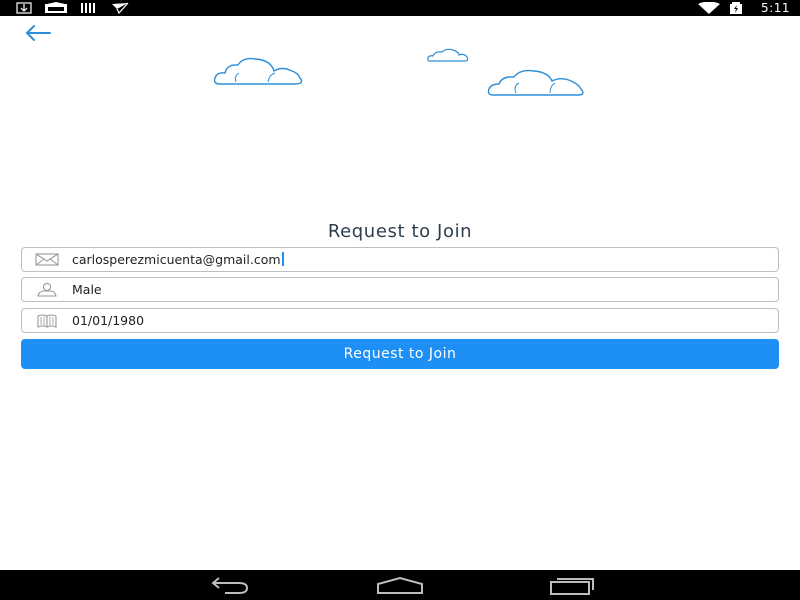 Image resolution: width=800 pixels, height=600 pixels. I want to click on calendar-icon, so click(47, 321).